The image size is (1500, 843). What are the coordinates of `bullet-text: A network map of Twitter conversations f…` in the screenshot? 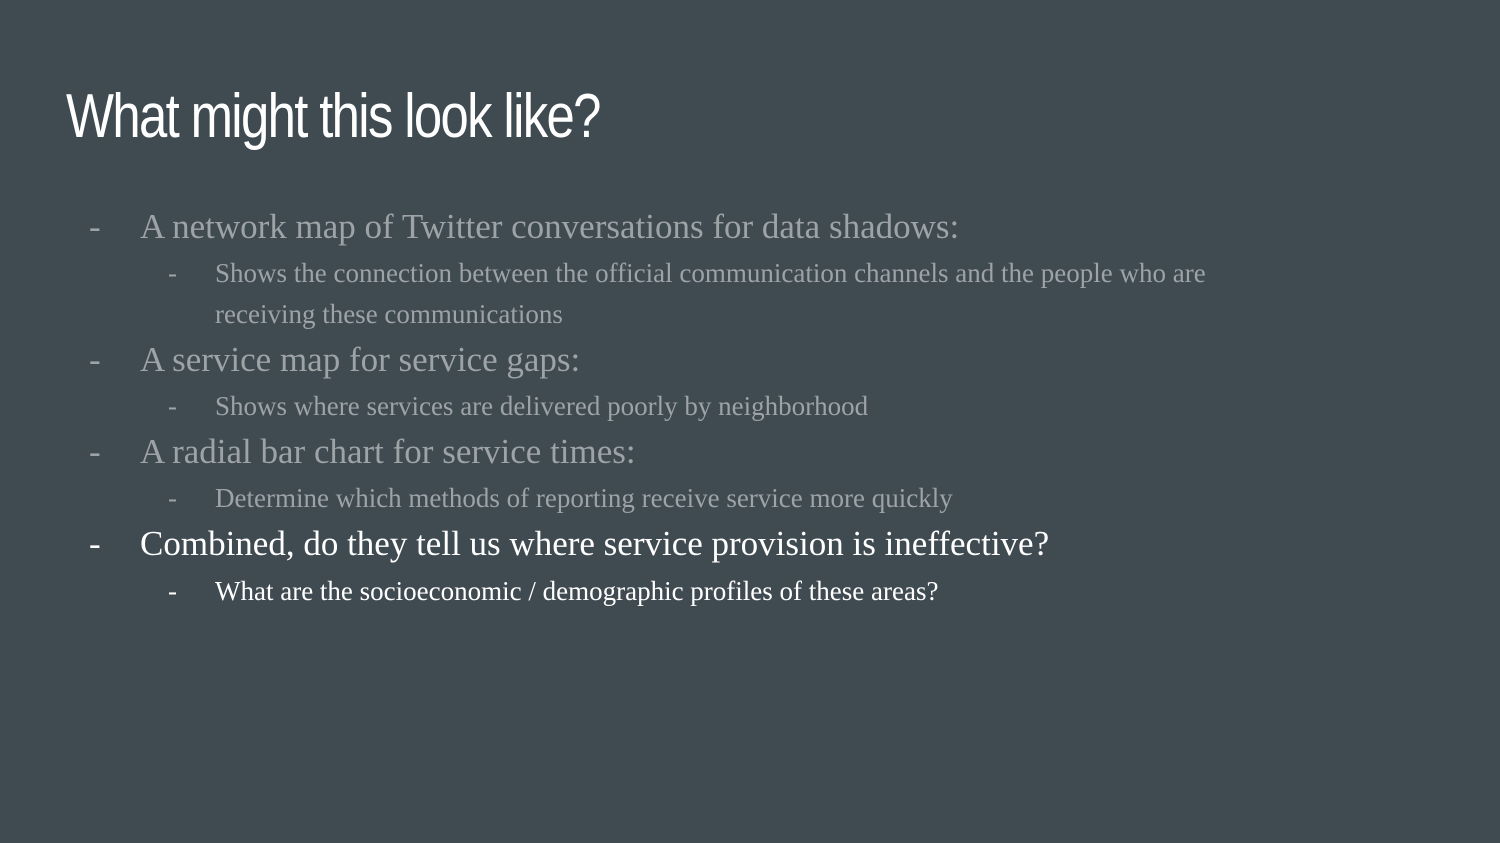 It's located at (550, 226).